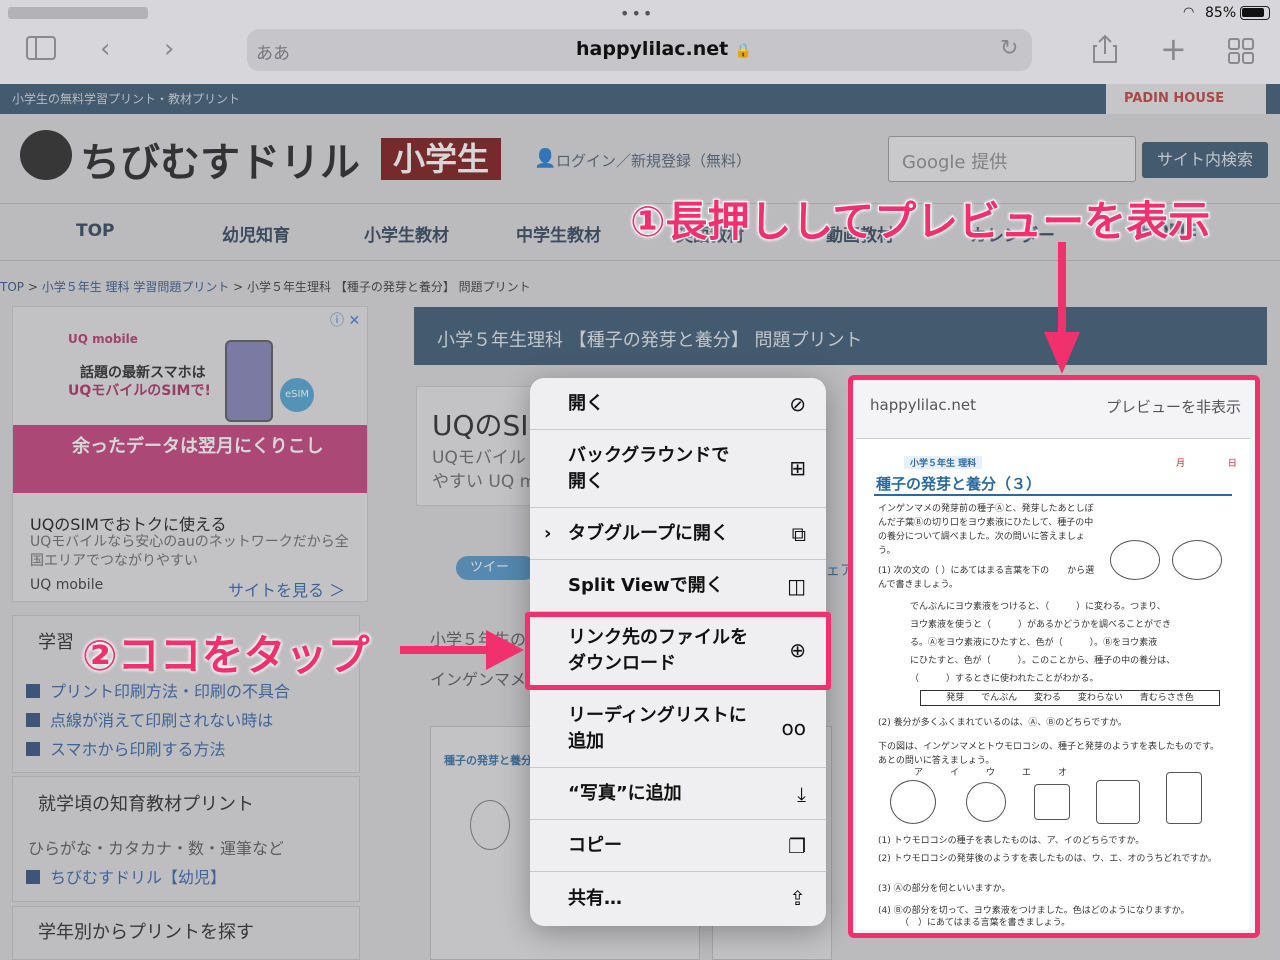  I want to click on title-rule, so click(1053, 495).